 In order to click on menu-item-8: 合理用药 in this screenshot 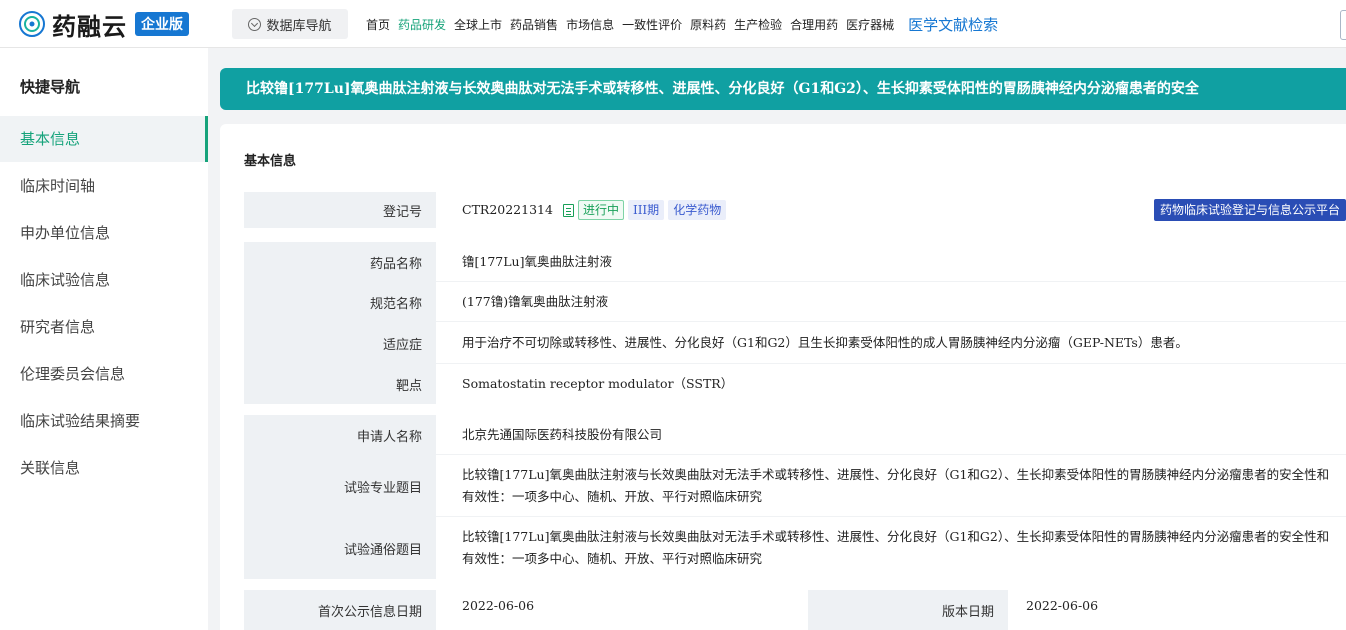, I will do `click(814, 24)`.